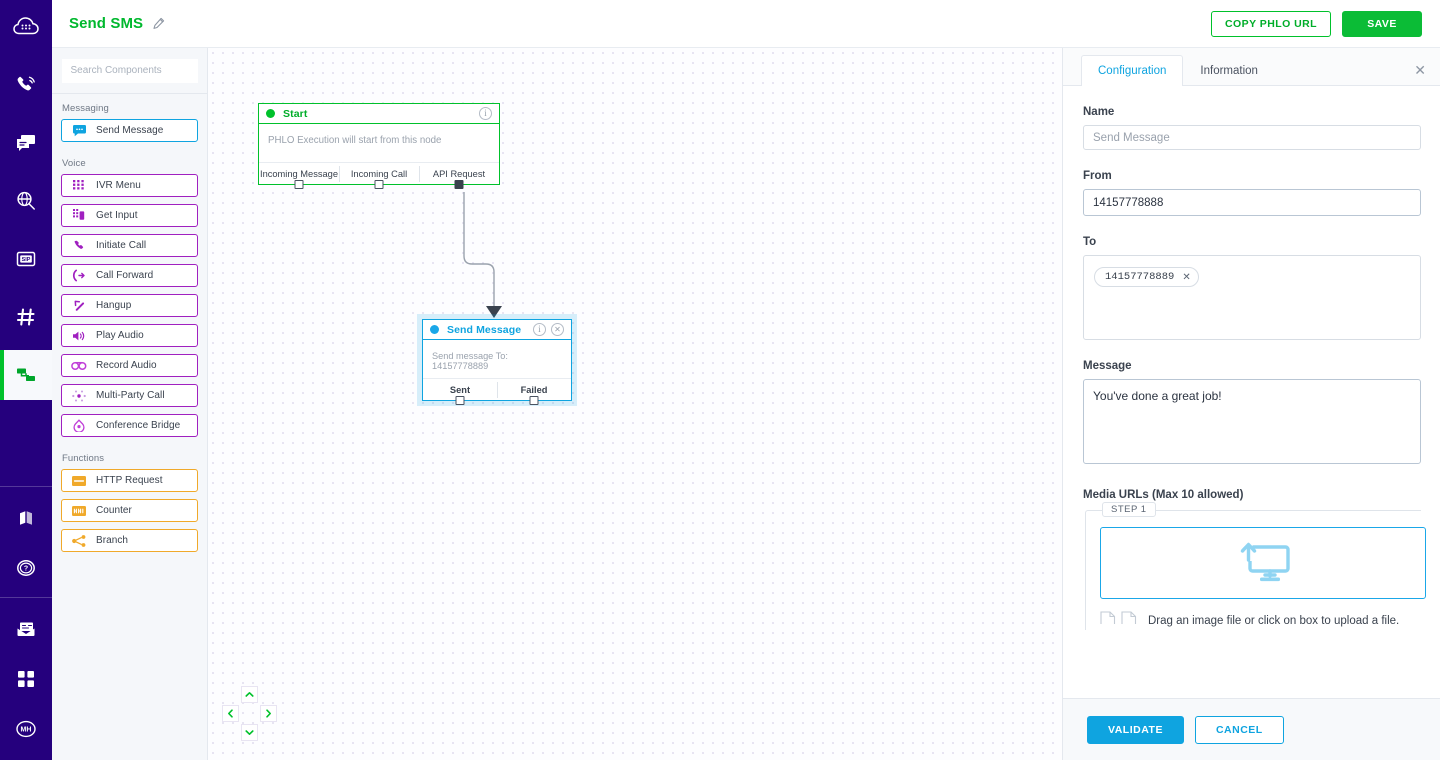 Image resolution: width=1440 pixels, height=760 pixels. What do you see at coordinates (26, 85) in the screenshot?
I see `phone-waves-icon` at bounding box center [26, 85].